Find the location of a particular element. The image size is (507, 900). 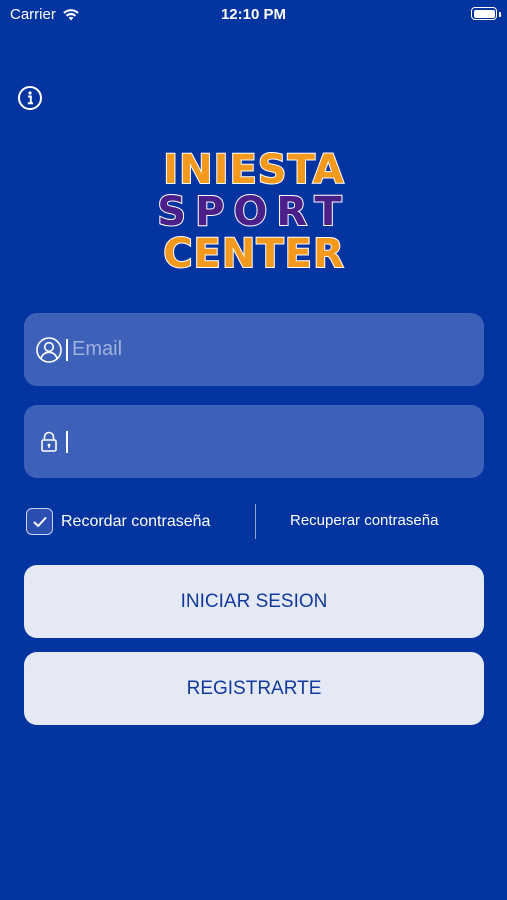

logo-line-2: SPORT is located at coordinates (253, 212).